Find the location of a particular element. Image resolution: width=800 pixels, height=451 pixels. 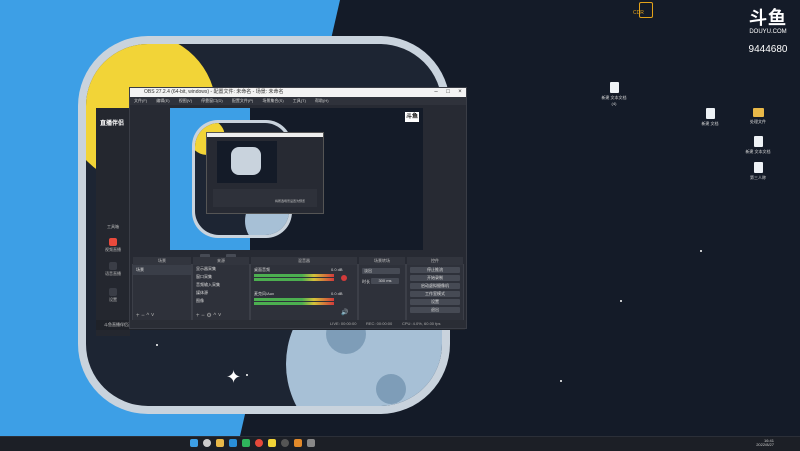

maximize-button: □ is located at coordinates (448, 92).